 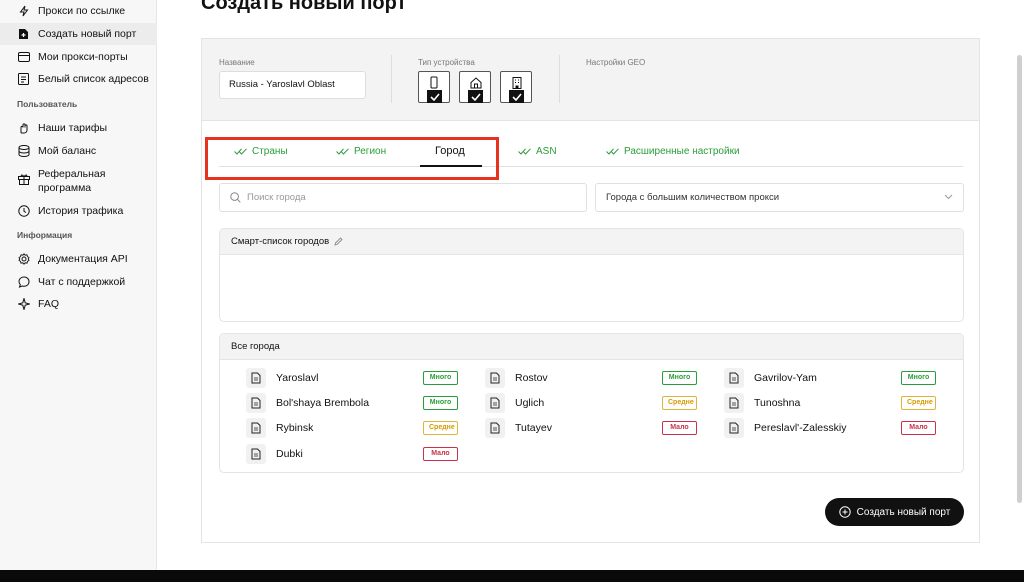 What do you see at coordinates (23, 78) in the screenshot?
I see `list-icon` at bounding box center [23, 78].